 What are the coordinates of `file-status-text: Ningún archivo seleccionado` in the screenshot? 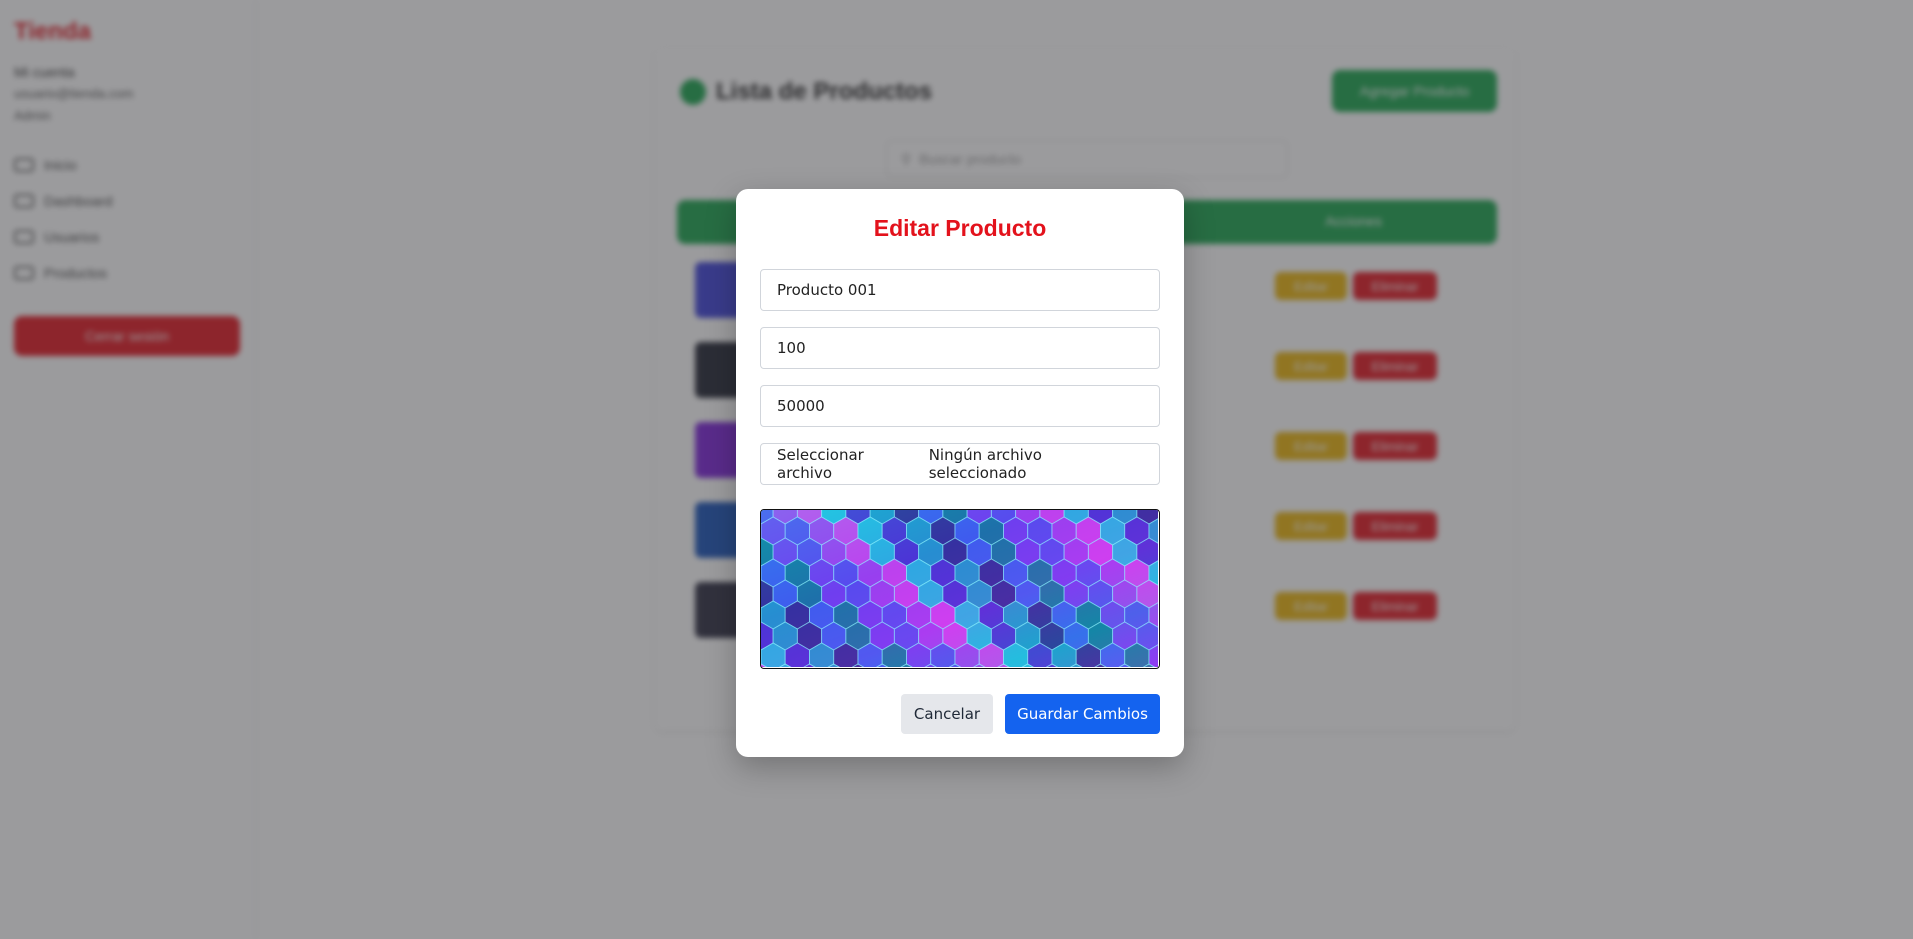 It's located at (985, 464).